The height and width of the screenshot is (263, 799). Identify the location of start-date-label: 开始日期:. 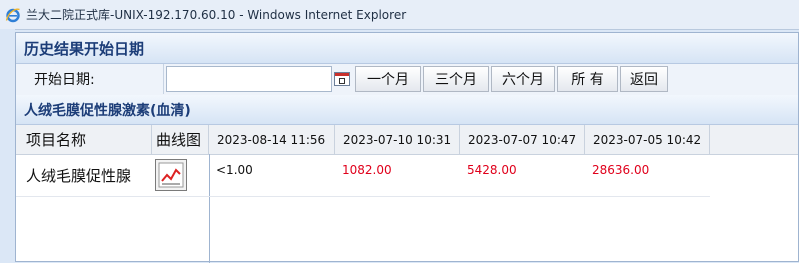
(94, 79).